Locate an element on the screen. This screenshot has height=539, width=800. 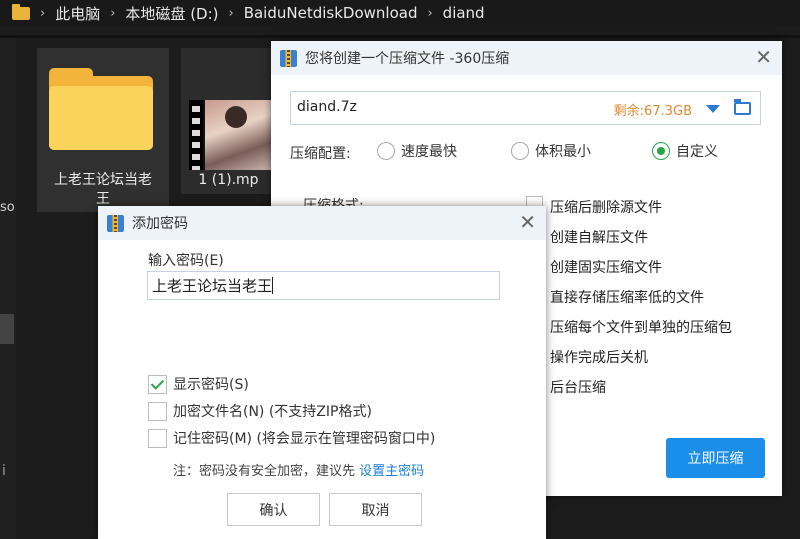
dropdown-arrow-icon is located at coordinates (713, 109).